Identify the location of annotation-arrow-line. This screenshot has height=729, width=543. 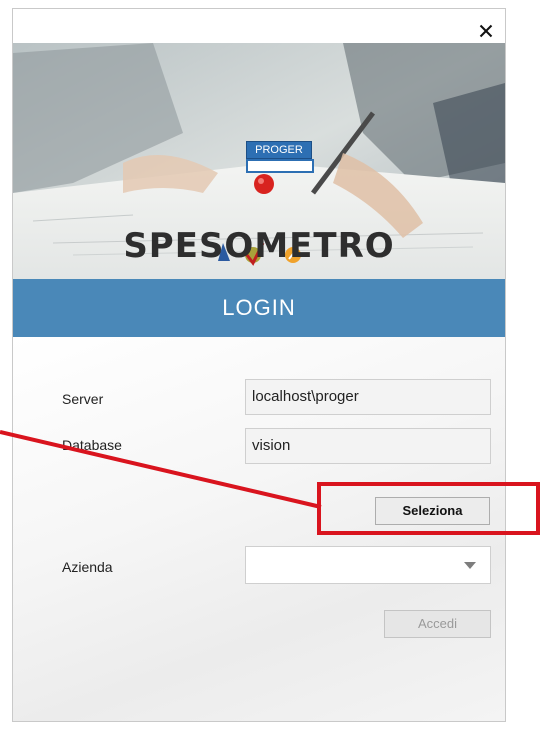
(161, 469).